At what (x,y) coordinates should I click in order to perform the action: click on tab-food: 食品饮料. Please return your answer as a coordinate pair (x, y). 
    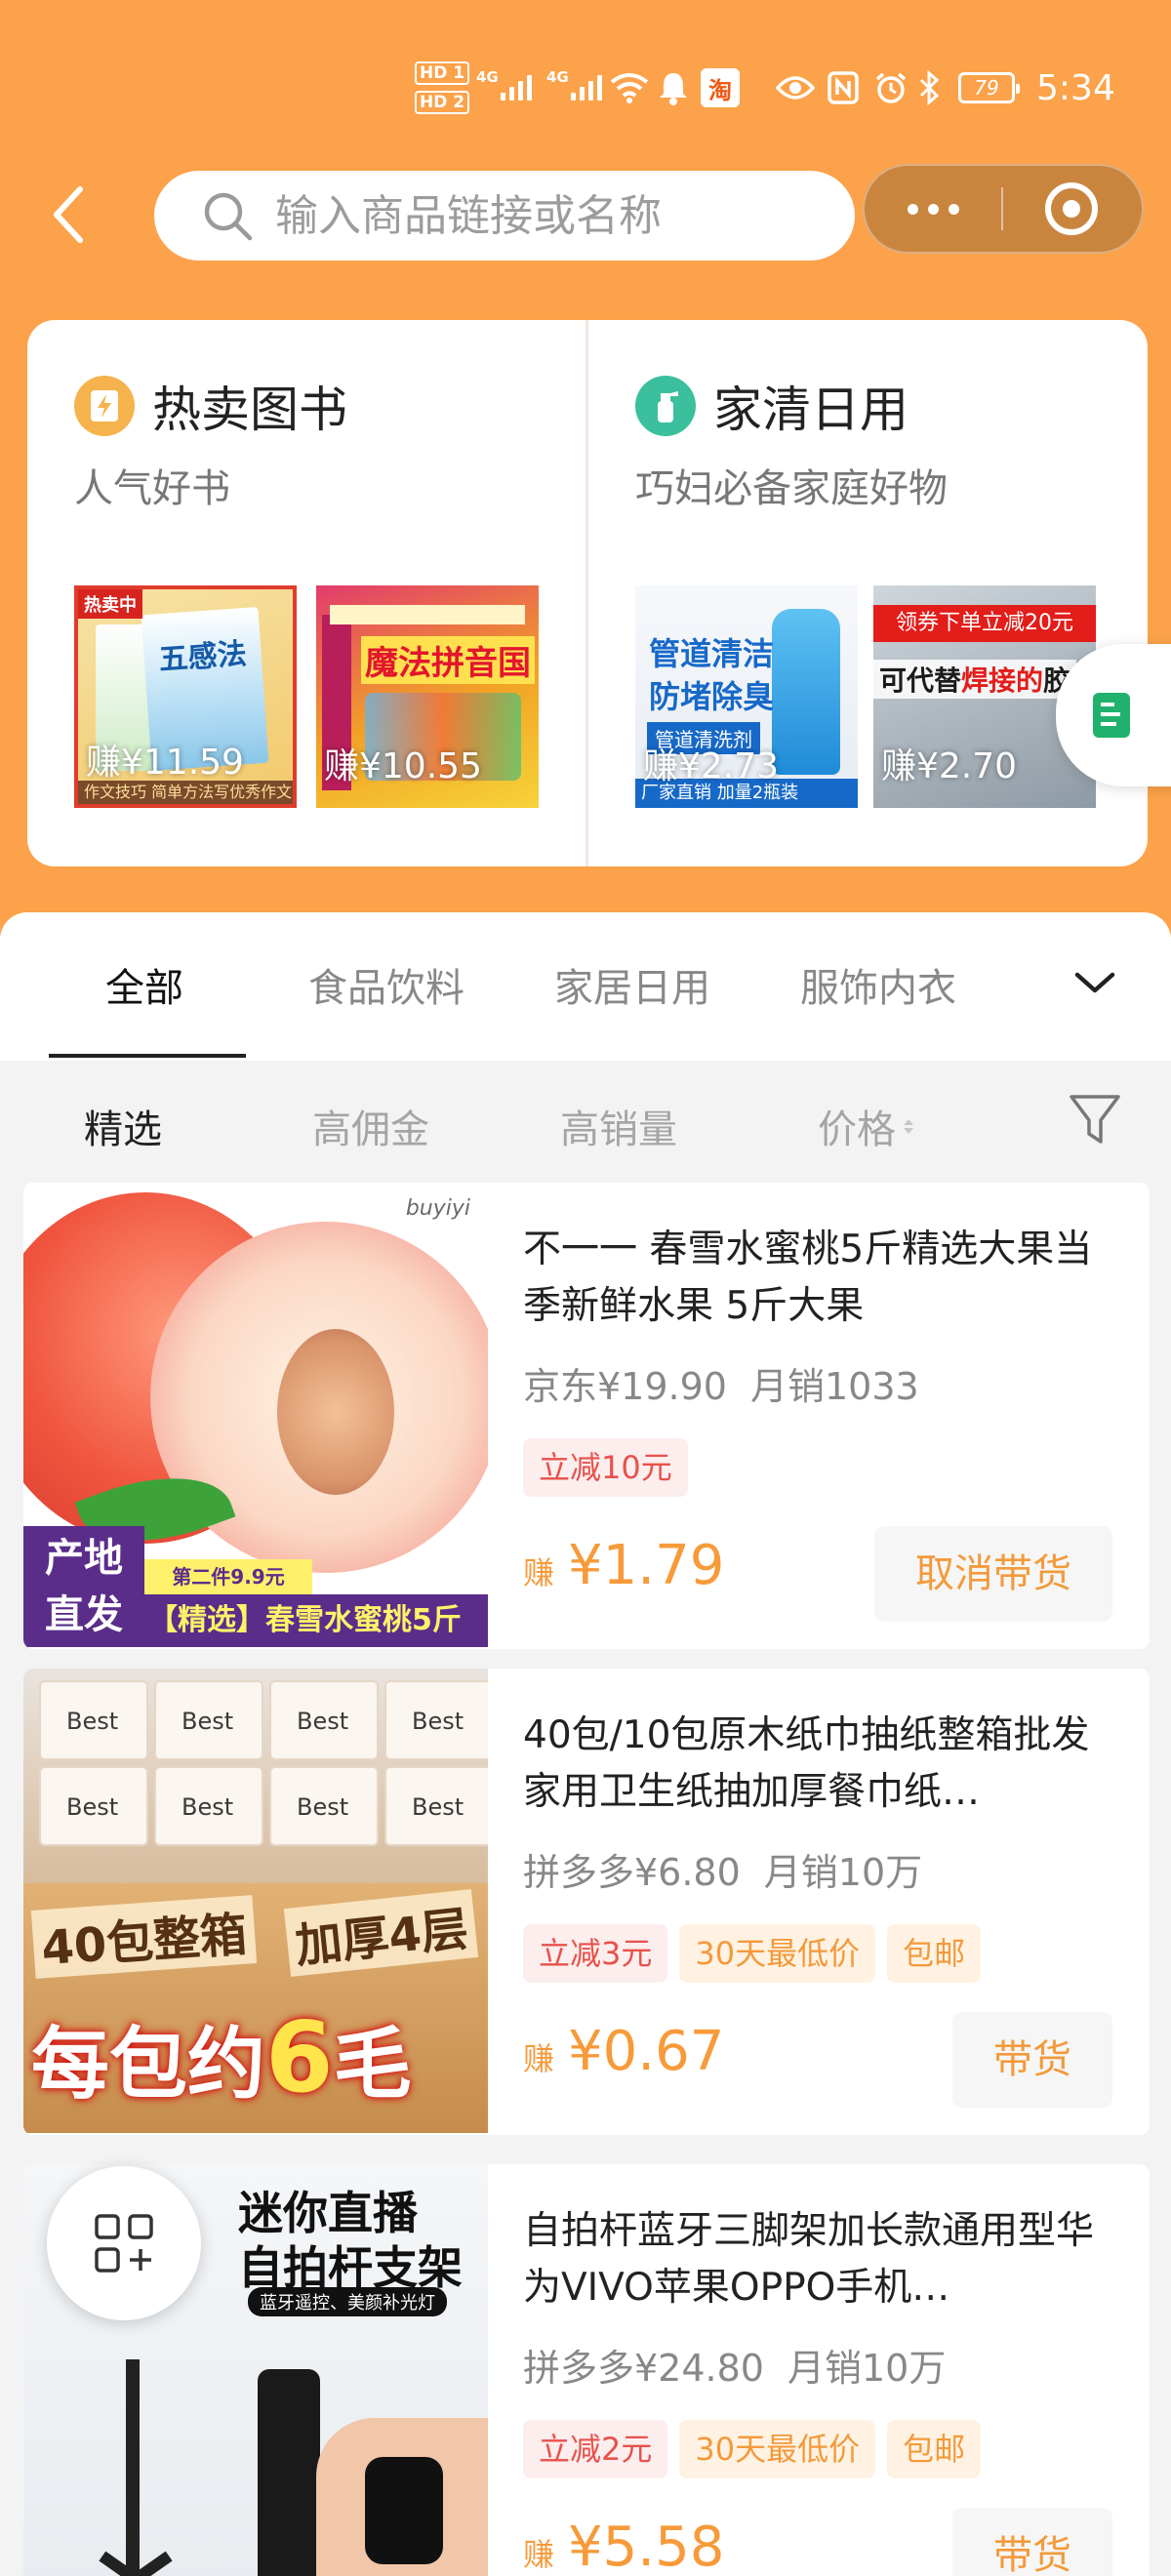
    Looking at the image, I should click on (386, 984).